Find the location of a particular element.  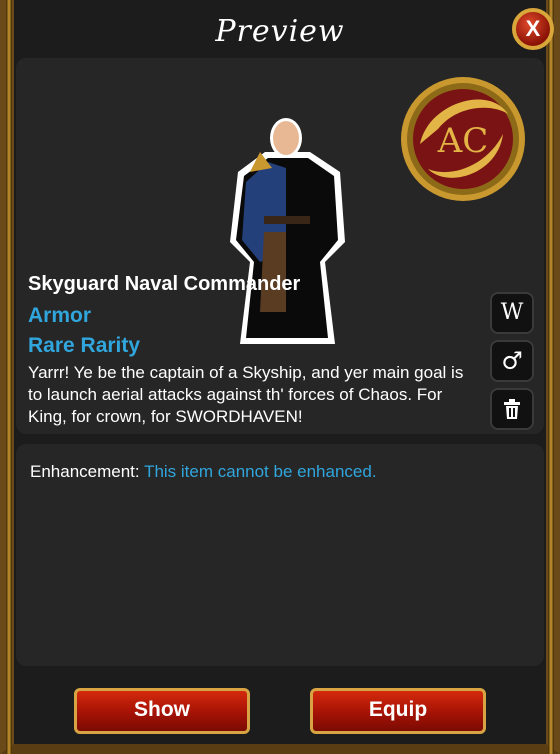

item-name: Skyguard Naval Commander is located at coordinates (164, 284).